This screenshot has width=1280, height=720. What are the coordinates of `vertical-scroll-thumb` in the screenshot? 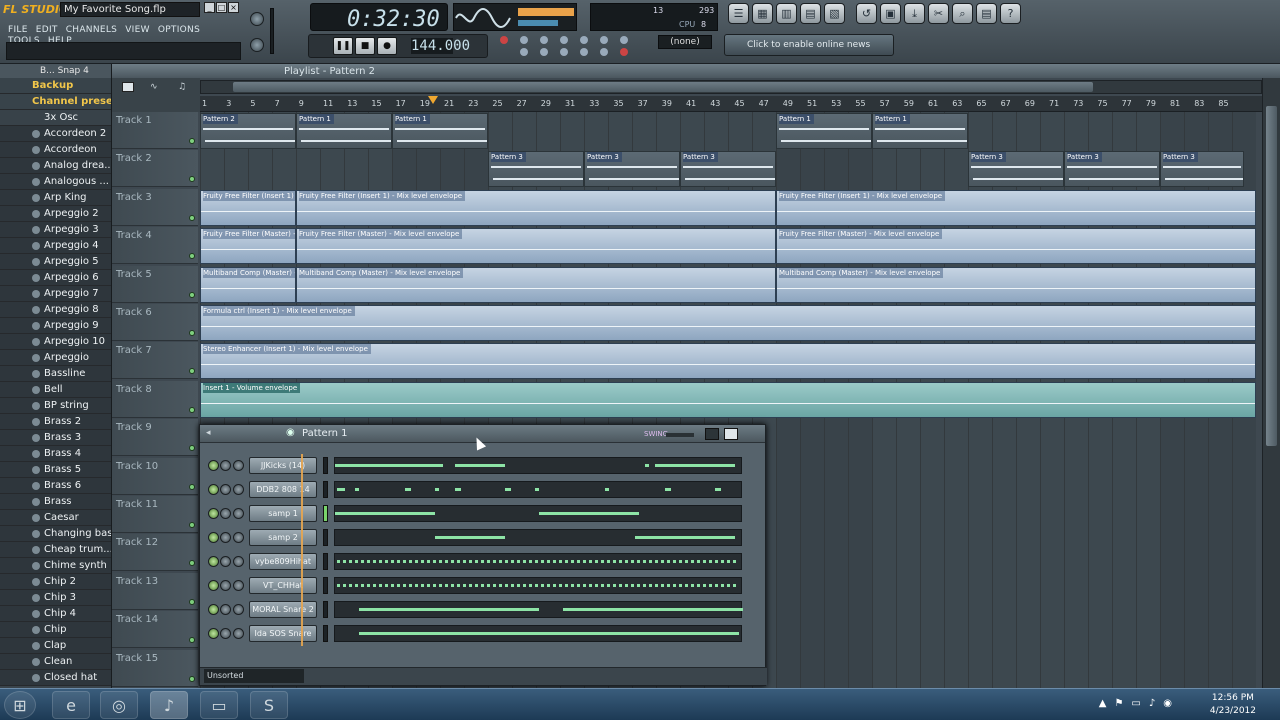 It's located at (1271, 276).